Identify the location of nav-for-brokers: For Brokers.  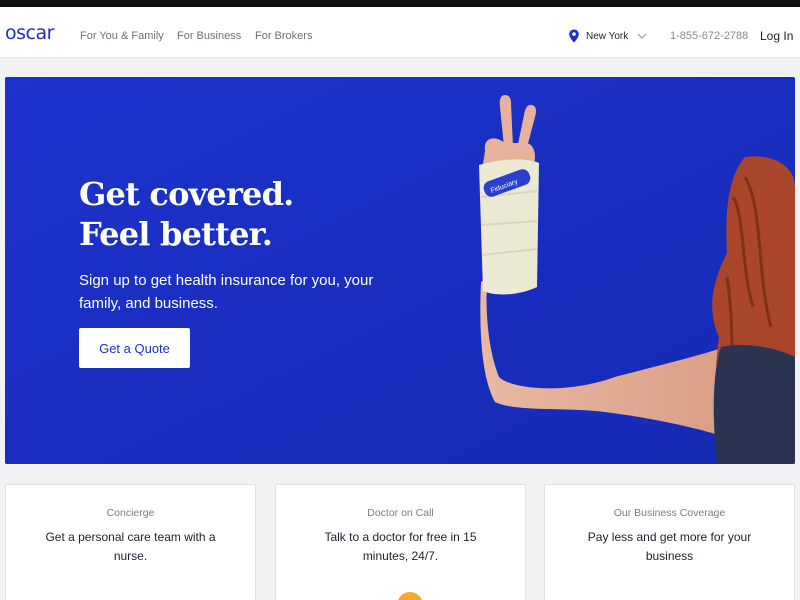
(283, 36).